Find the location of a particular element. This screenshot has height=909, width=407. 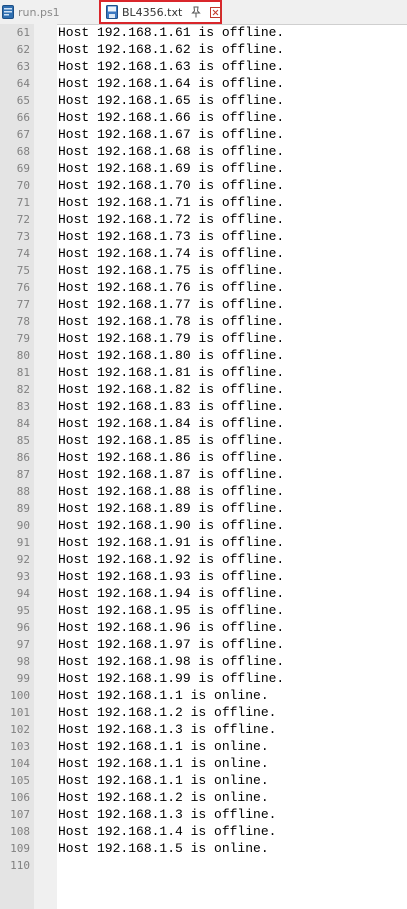

editor-line: 109 Host 192.168.1.5 is online. is located at coordinates (203, 848).